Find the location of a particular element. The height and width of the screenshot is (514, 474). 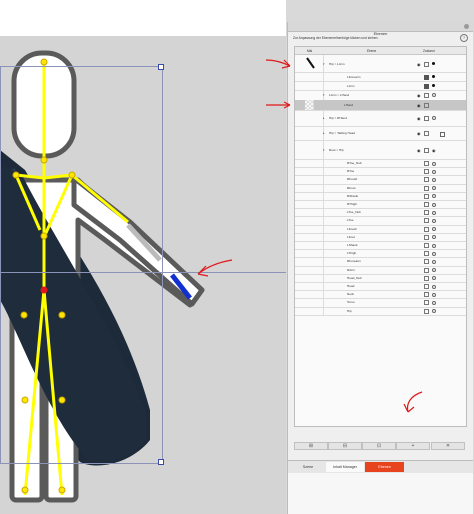

eye-state-icon: ◉ is located at coordinates (434, 150).